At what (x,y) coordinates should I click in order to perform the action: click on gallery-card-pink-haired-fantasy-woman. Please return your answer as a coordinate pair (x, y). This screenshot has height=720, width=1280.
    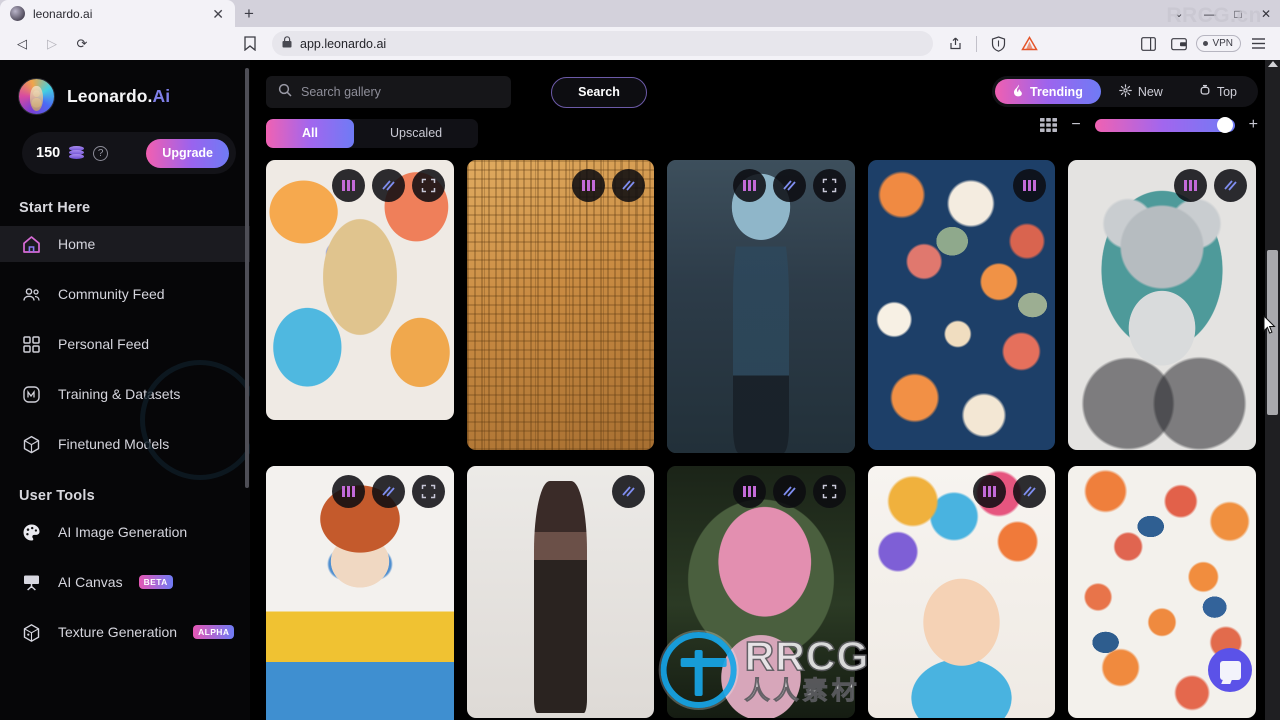
    Looking at the image, I should click on (761, 592).